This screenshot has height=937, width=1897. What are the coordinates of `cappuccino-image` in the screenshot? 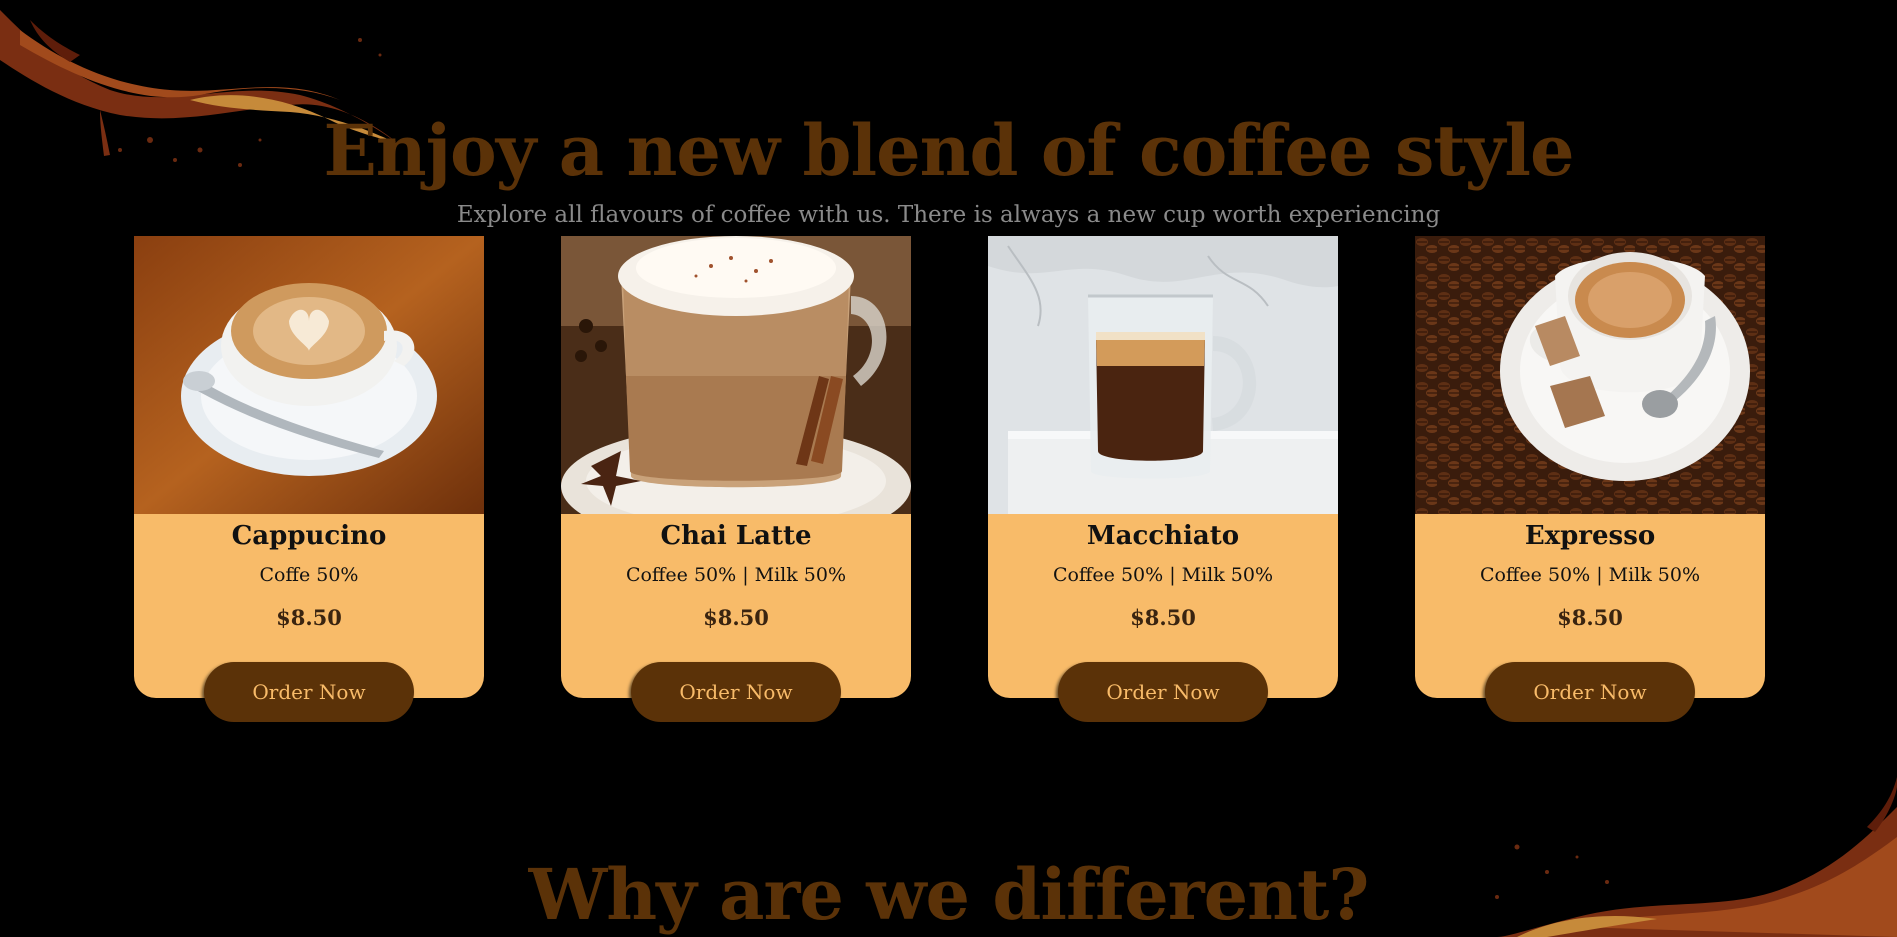 It's located at (309, 375).